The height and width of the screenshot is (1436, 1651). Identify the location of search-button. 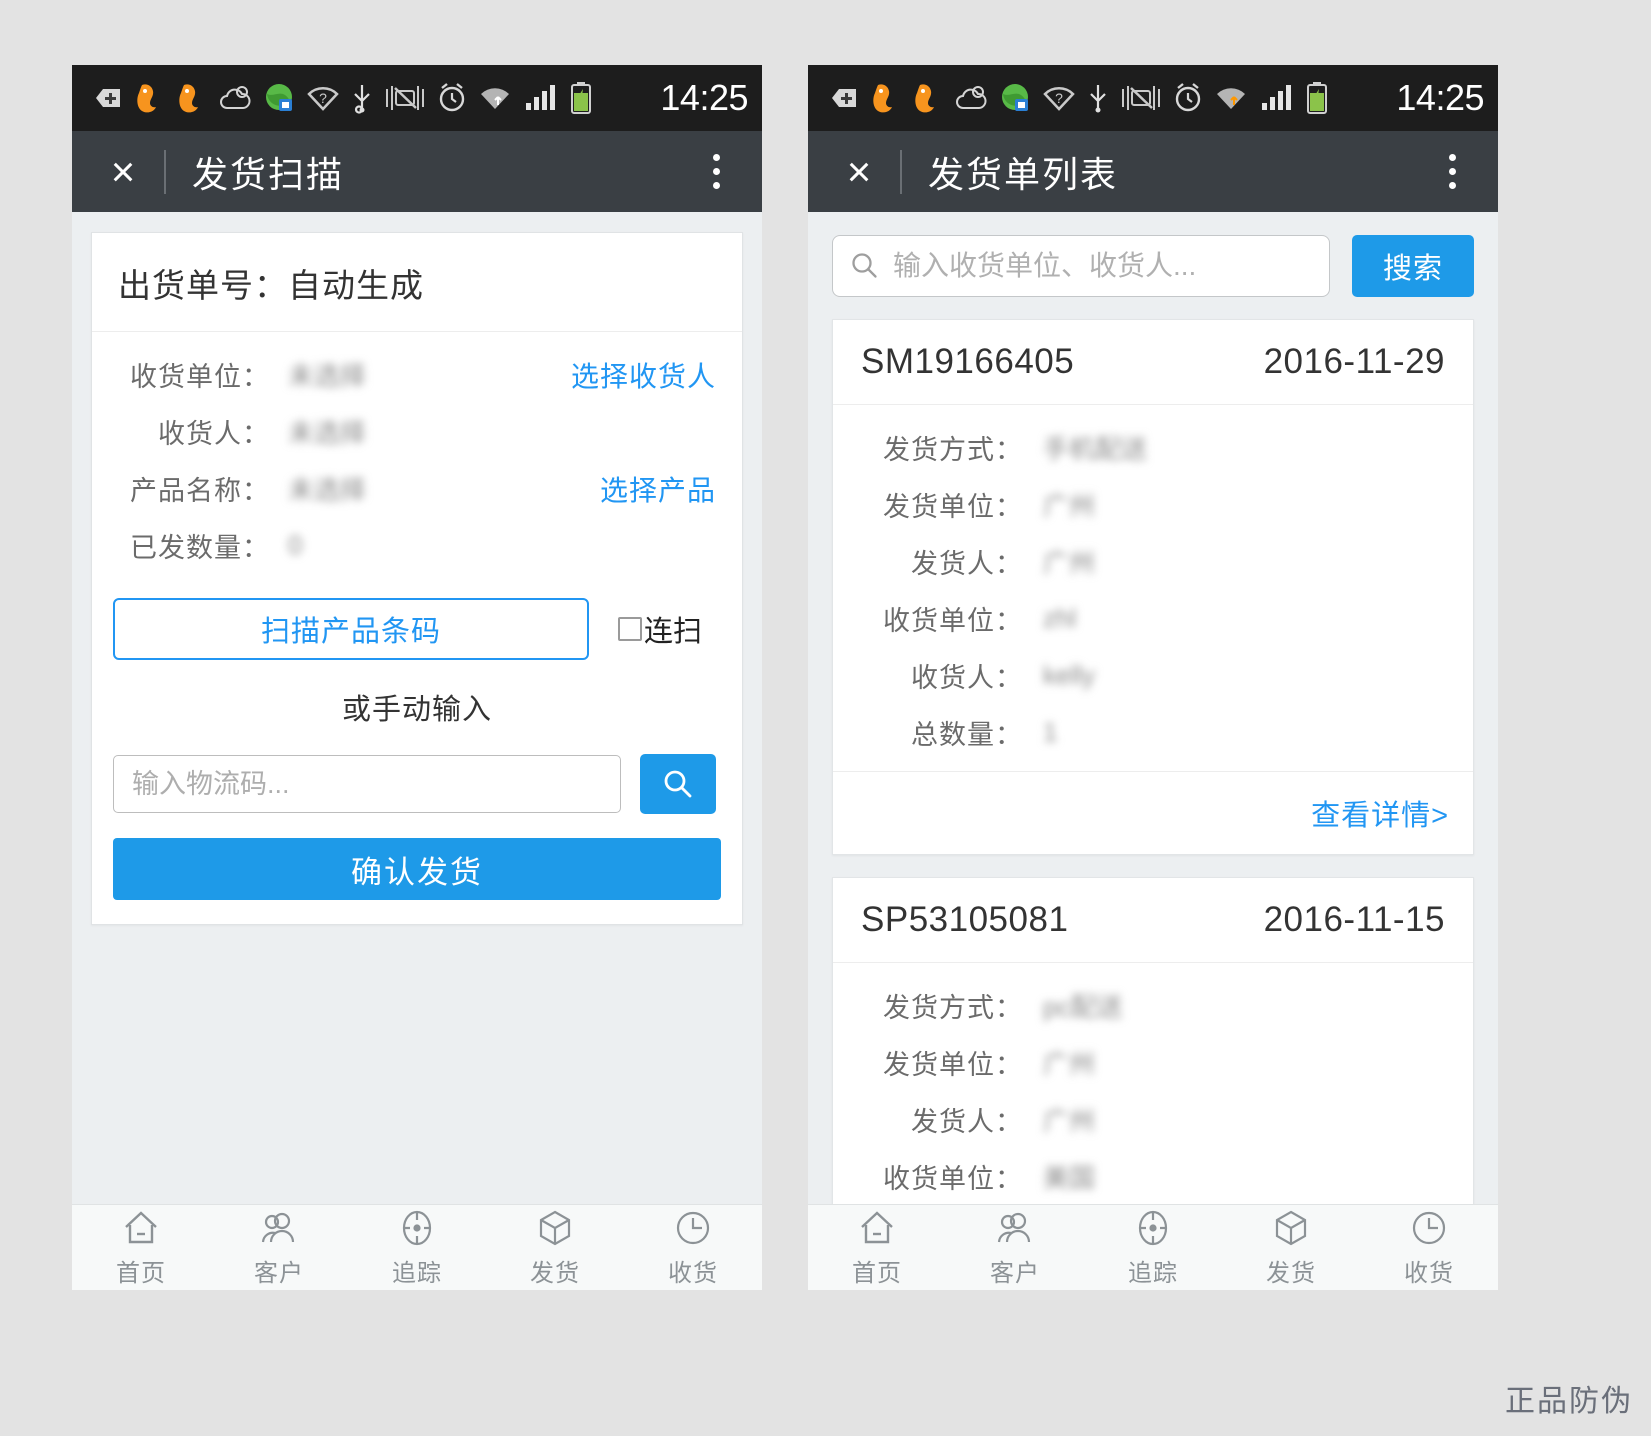
(678, 784).